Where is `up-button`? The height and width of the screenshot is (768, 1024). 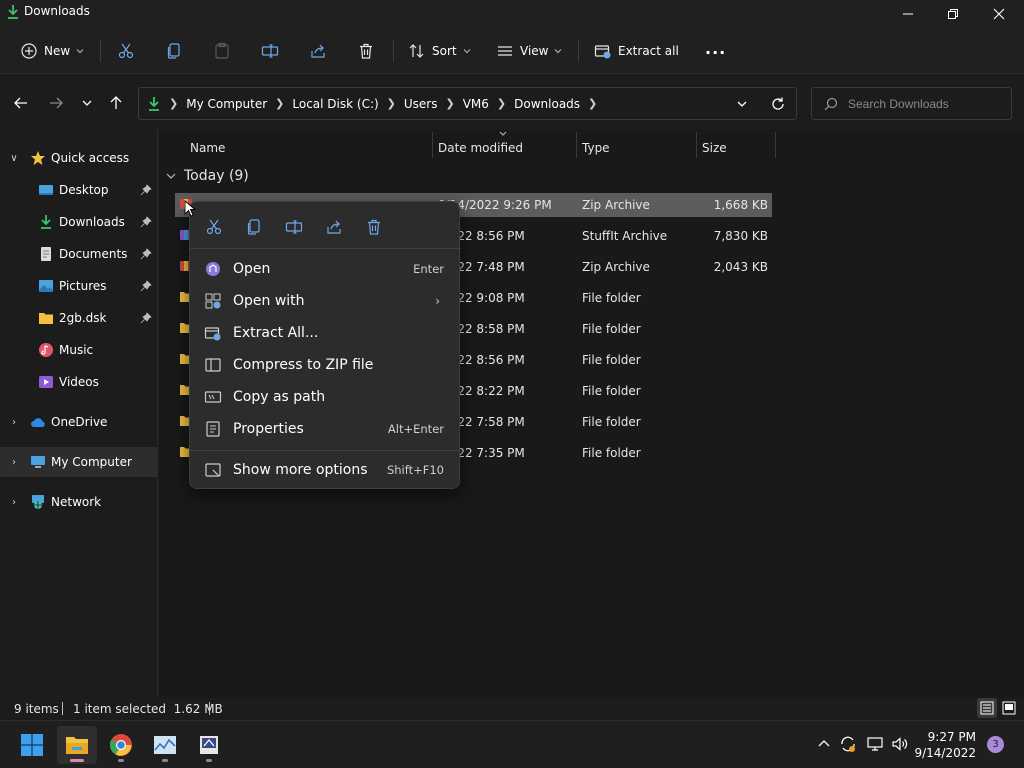
up-button is located at coordinates (116, 103).